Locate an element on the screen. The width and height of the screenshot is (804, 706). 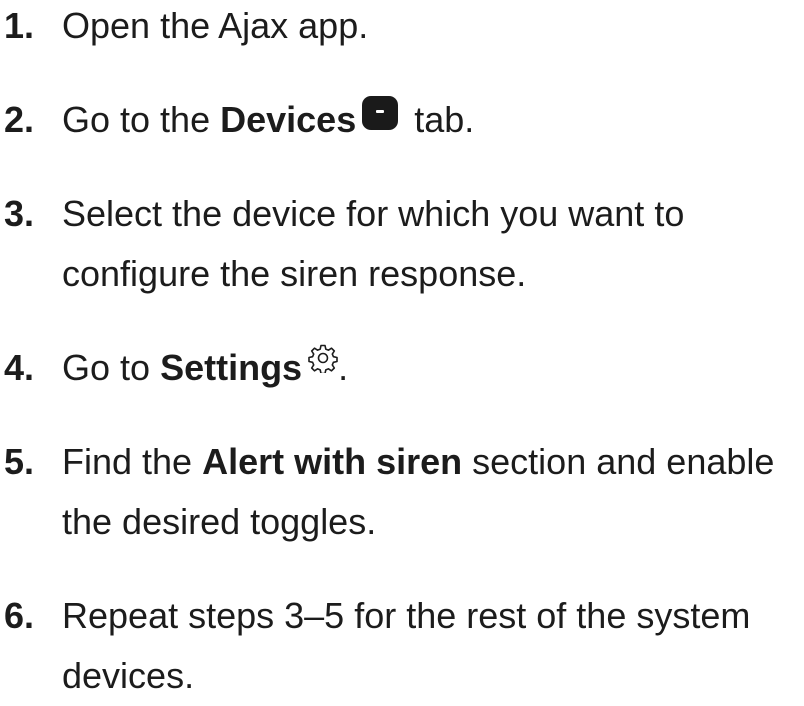
step-number: 5. is located at coordinates (19, 461).